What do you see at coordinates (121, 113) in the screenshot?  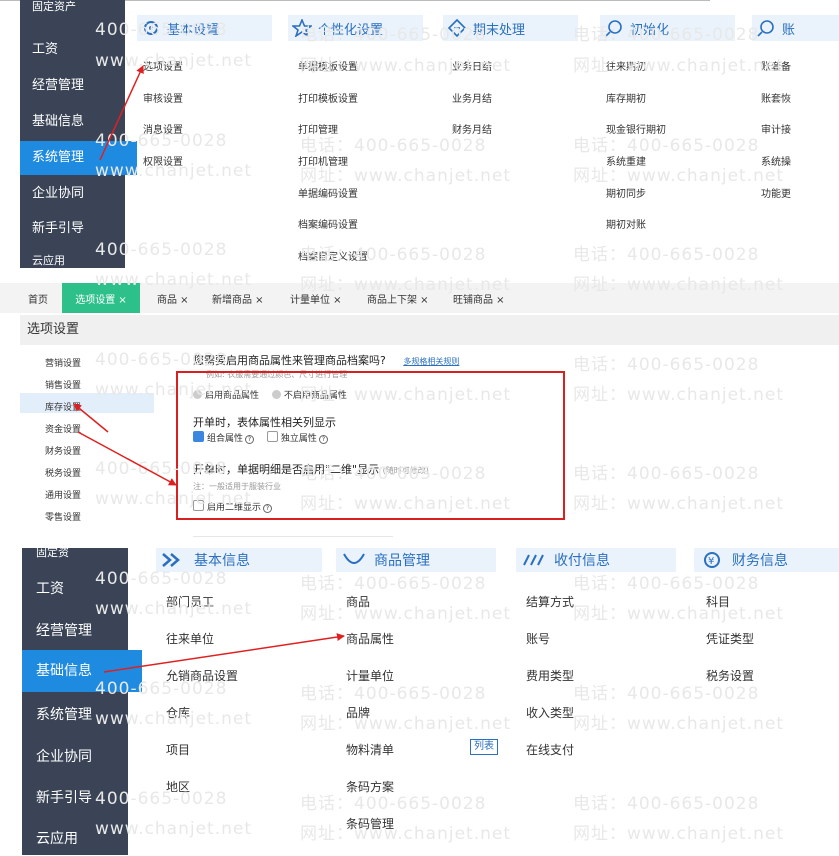 I see `arrow-to-options-settings` at bounding box center [121, 113].